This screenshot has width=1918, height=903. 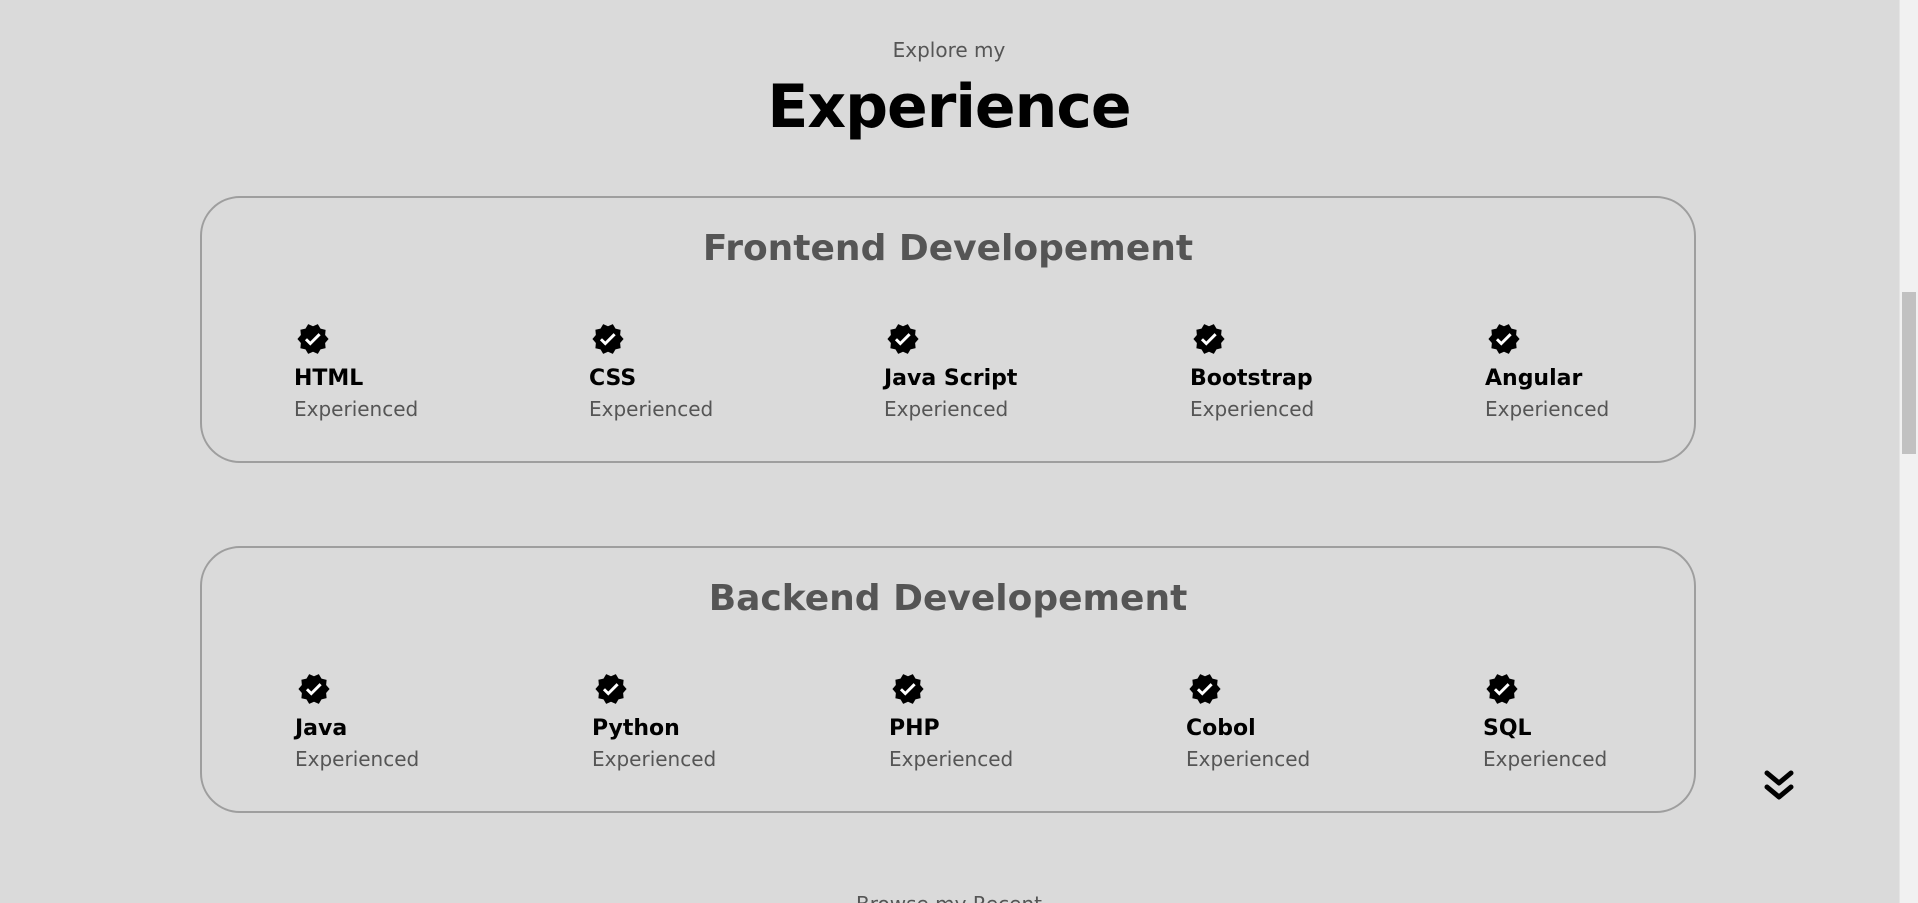 I want to click on card-title: Backend Developement, so click(x=948, y=598).